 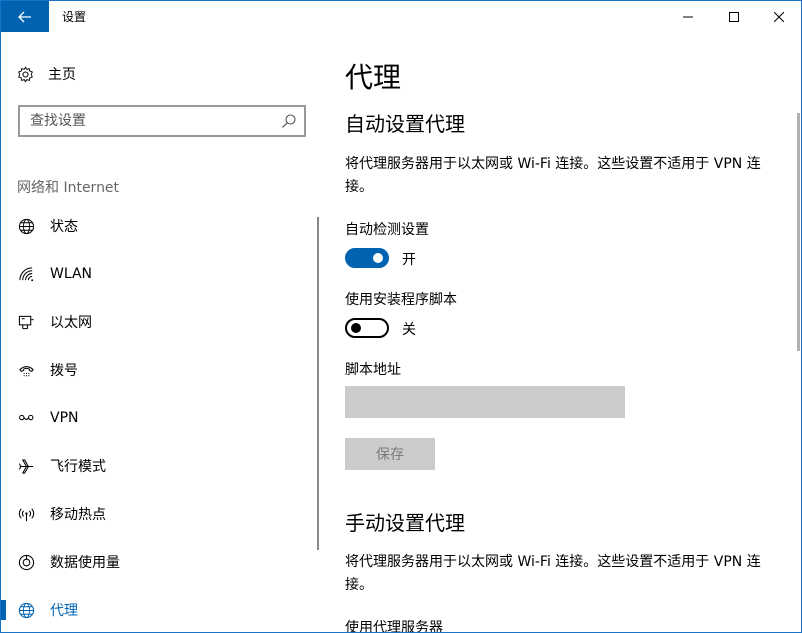 I want to click on hotspot-icon, so click(x=26, y=514).